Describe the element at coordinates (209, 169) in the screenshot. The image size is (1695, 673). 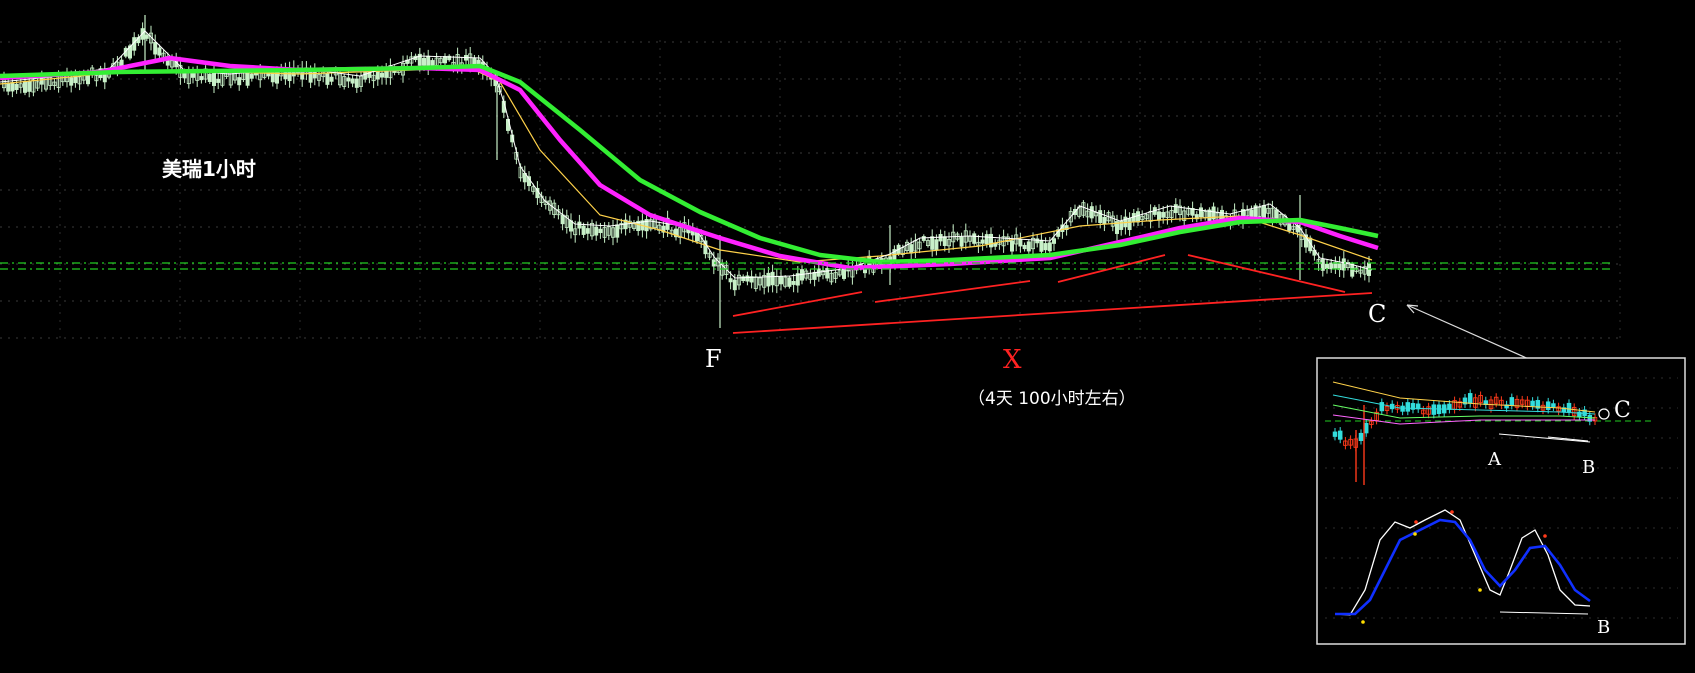
I see `chart-title: 美瑞1小时` at that location.